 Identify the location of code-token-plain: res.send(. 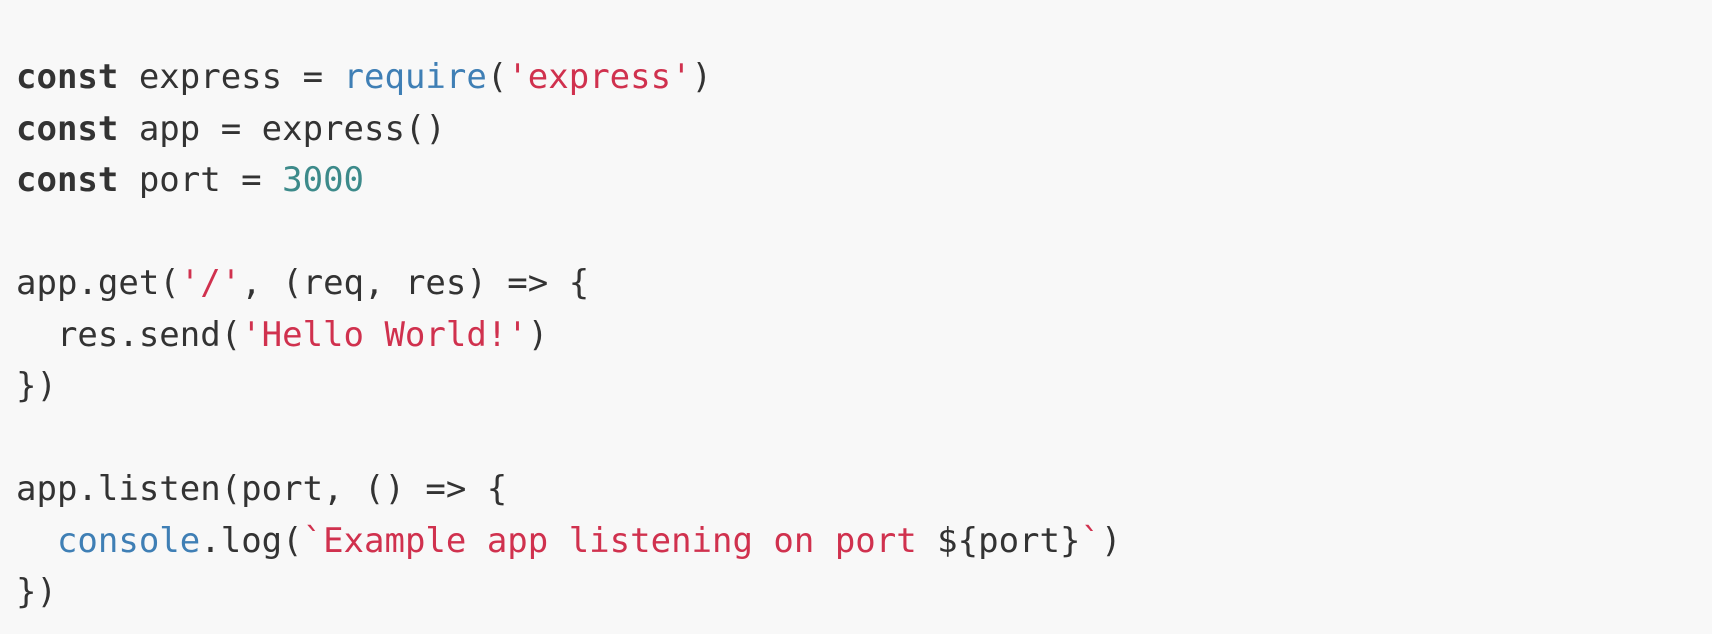
(129, 334).